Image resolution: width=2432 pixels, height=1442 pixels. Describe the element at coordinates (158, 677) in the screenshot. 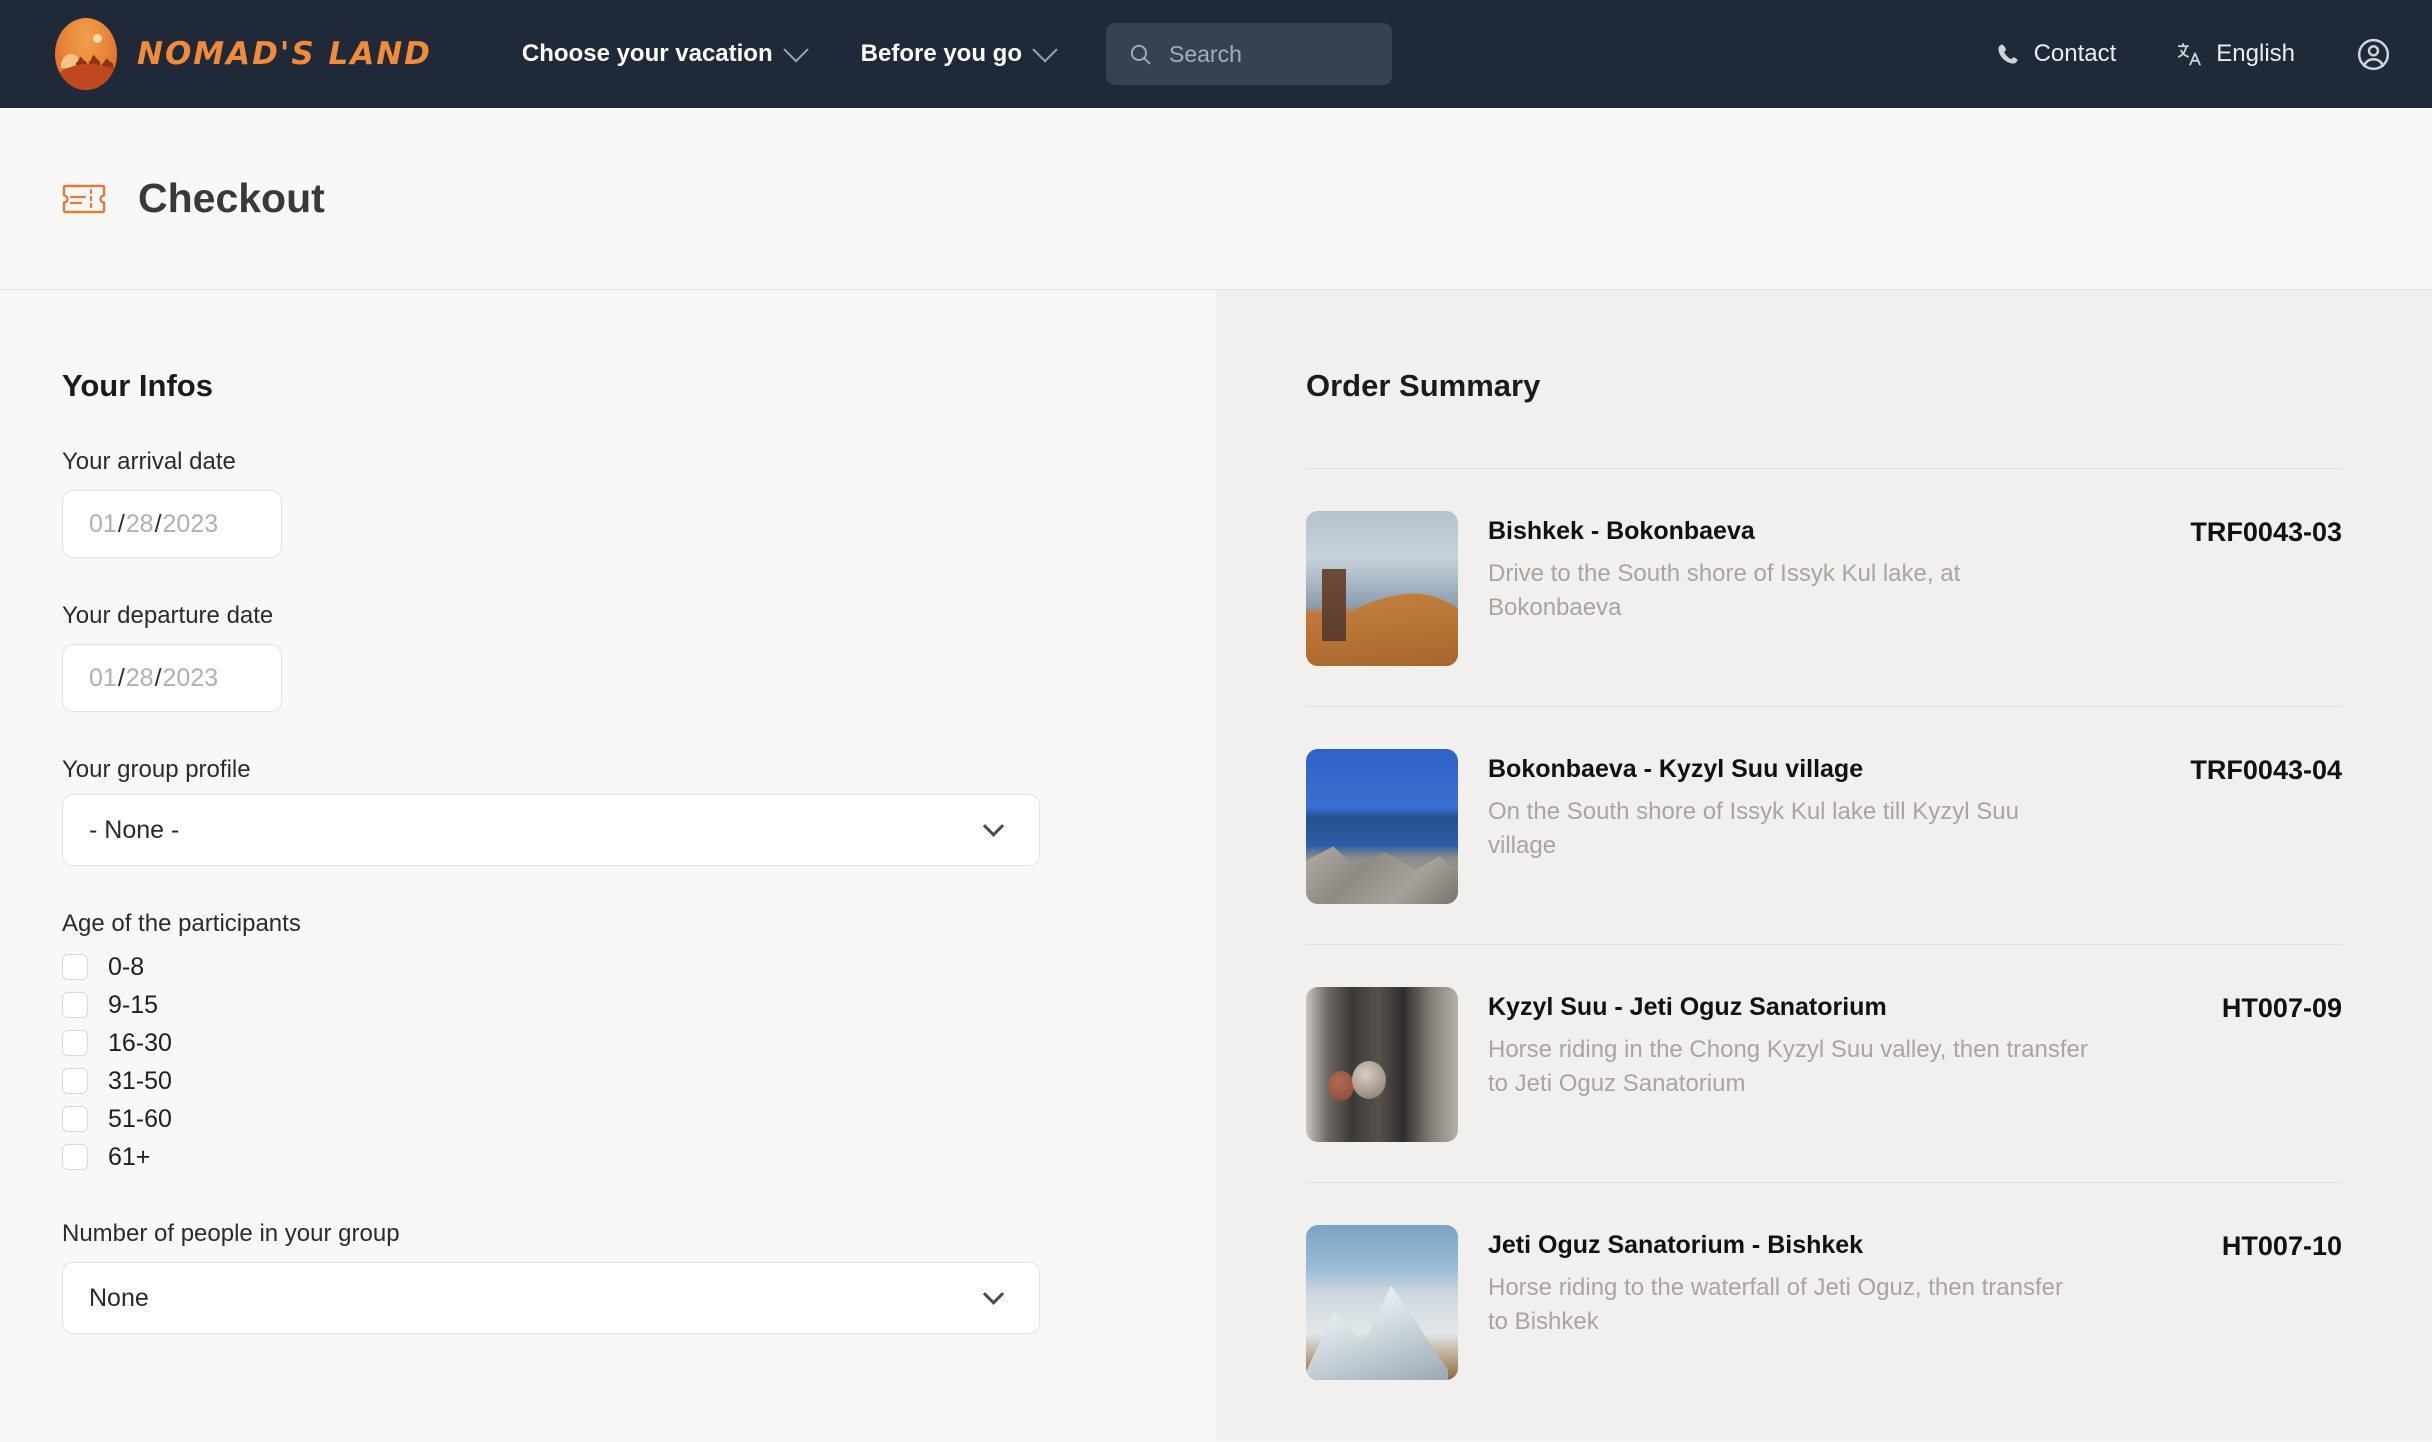

I see `departure-sep-2: /` at that location.